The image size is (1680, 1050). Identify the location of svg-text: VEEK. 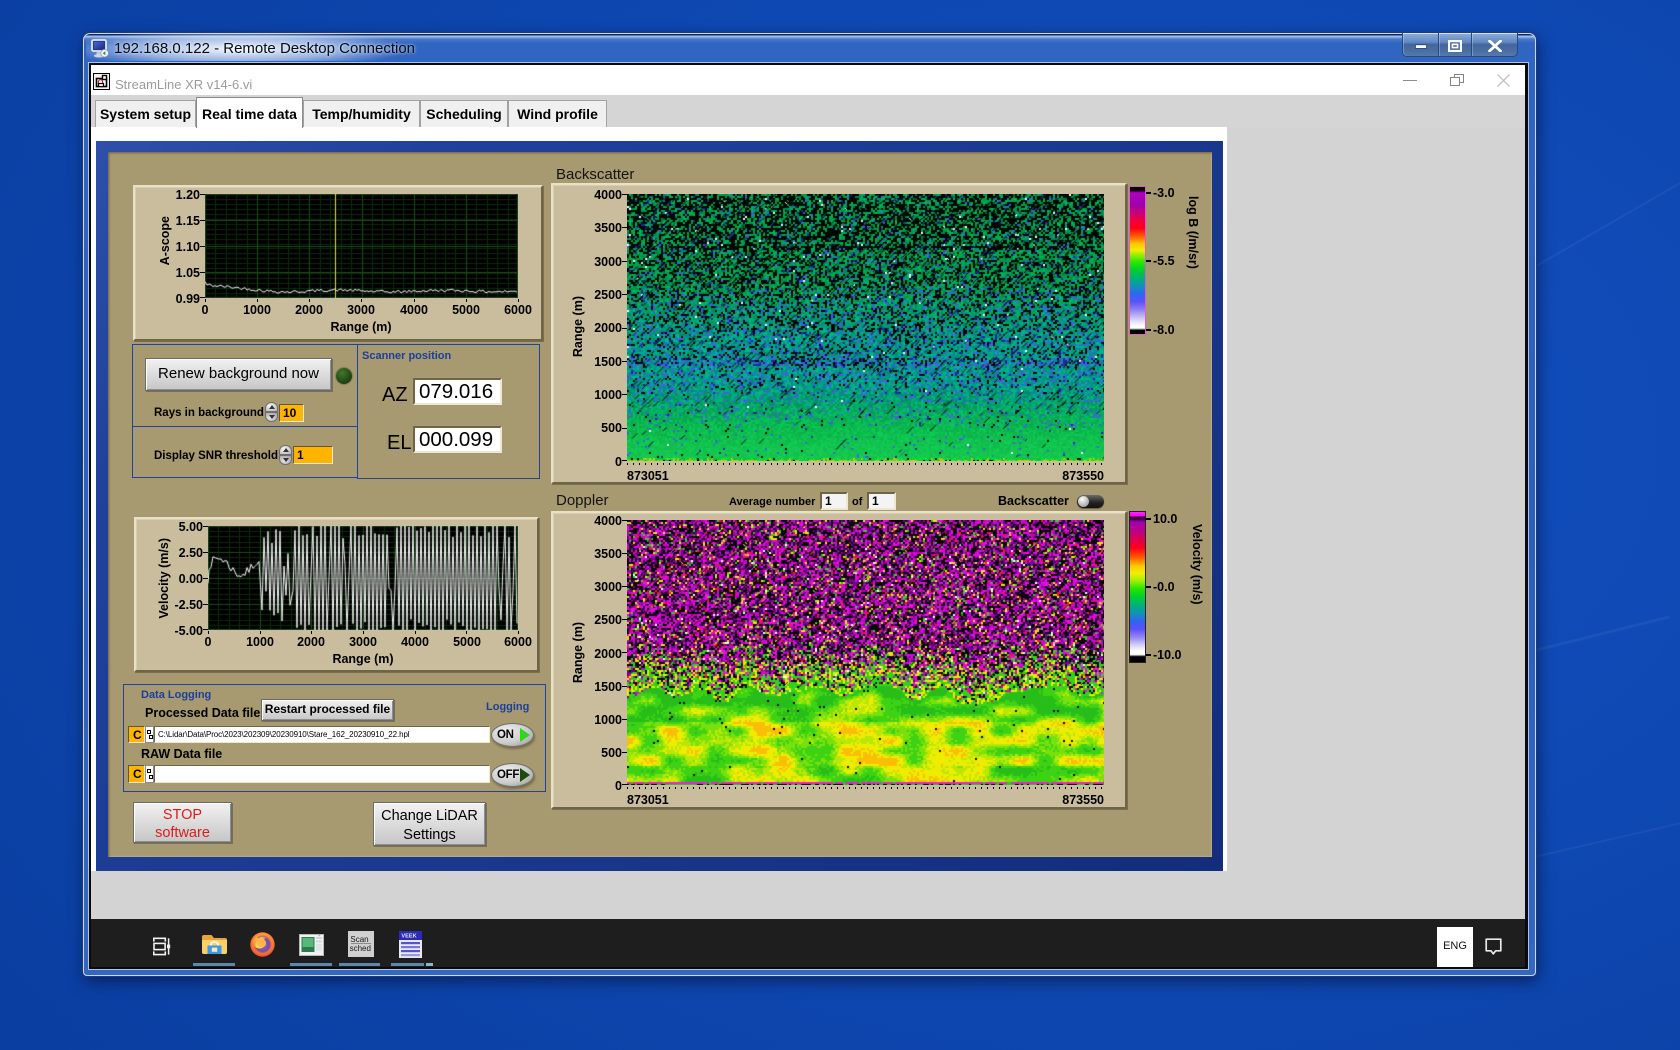
(408, 937).